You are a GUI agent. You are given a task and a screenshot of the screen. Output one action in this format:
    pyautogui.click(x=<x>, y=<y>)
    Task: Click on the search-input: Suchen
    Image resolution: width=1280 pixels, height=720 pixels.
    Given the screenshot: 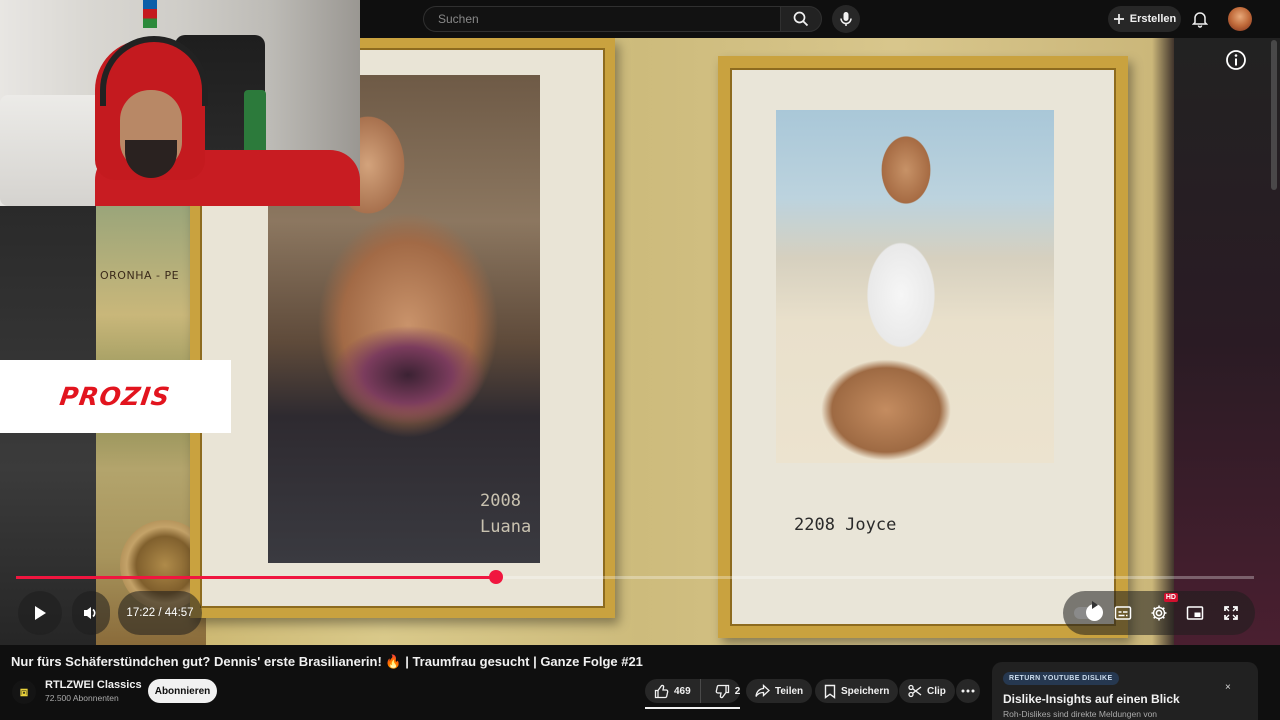 What is the action you would take?
    pyautogui.click(x=602, y=19)
    